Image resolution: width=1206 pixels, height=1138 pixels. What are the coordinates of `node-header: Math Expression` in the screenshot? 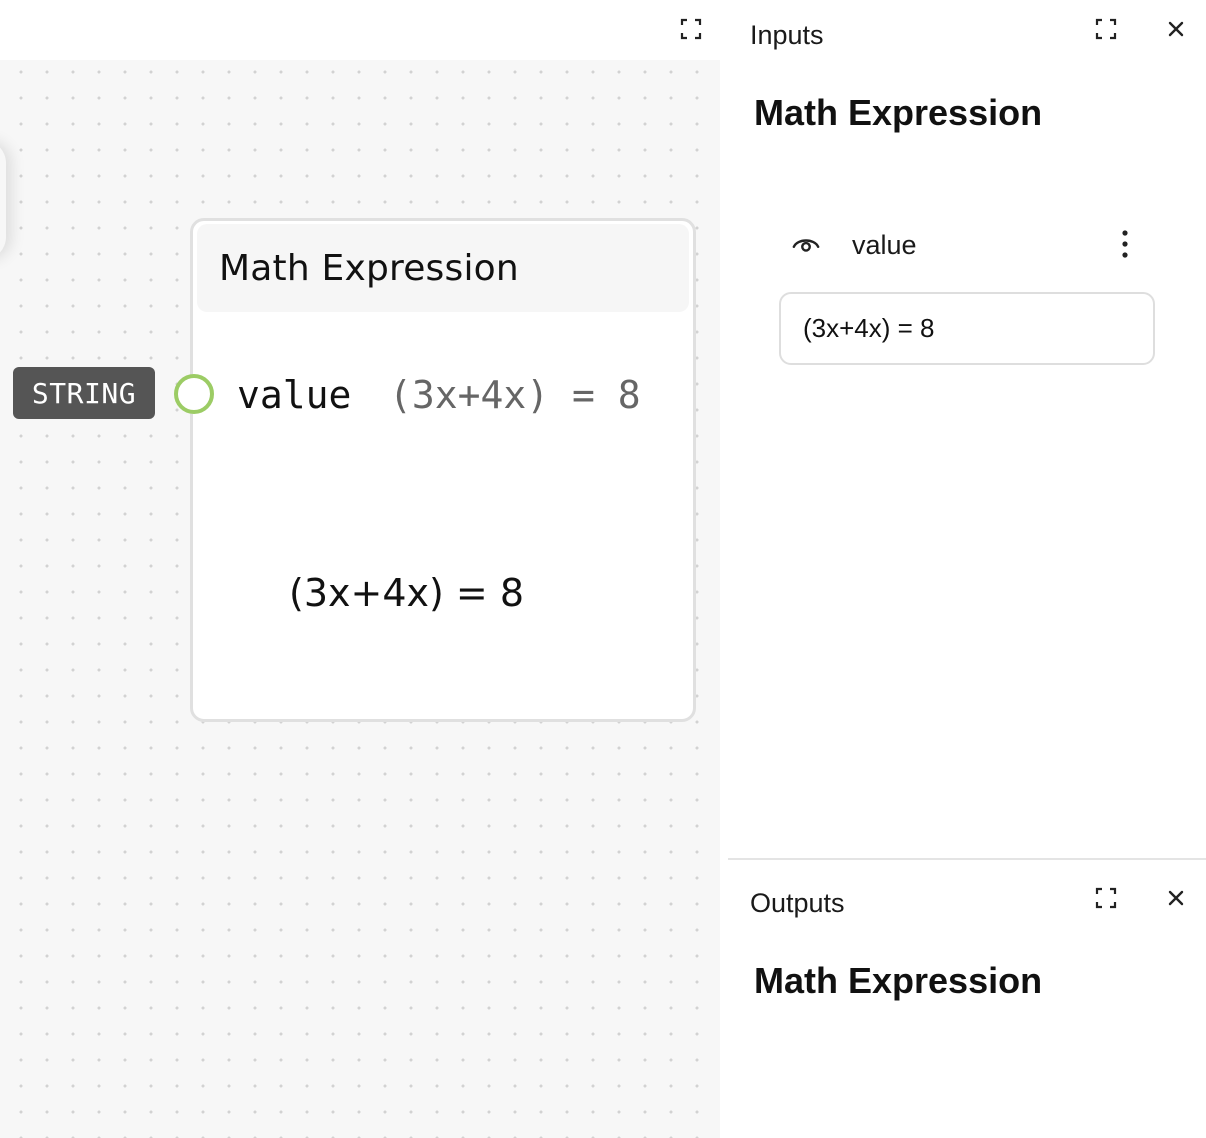 It's located at (443, 268).